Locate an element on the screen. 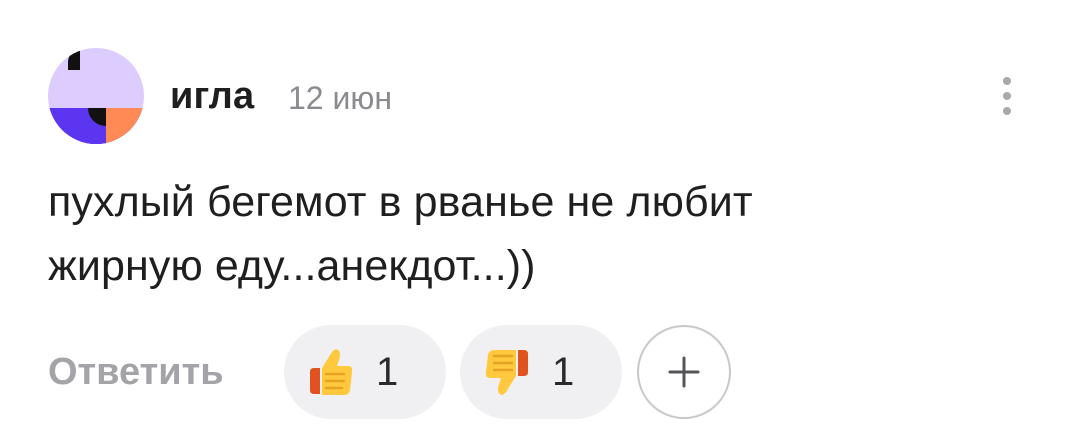 Image resolution: width=1079 pixels, height=446 pixels. dislike-count: 1 is located at coordinates (563, 372).